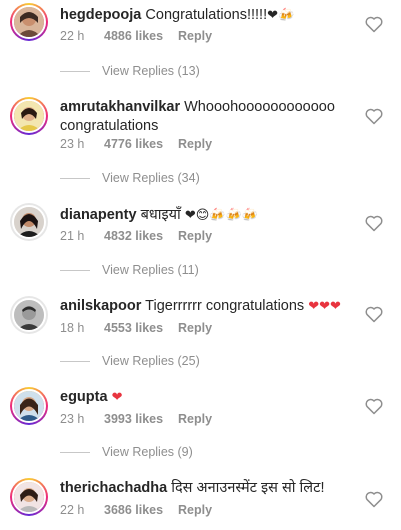  What do you see at coordinates (141, 510) in the screenshot?
I see `like-count: 3686 likes` at bounding box center [141, 510].